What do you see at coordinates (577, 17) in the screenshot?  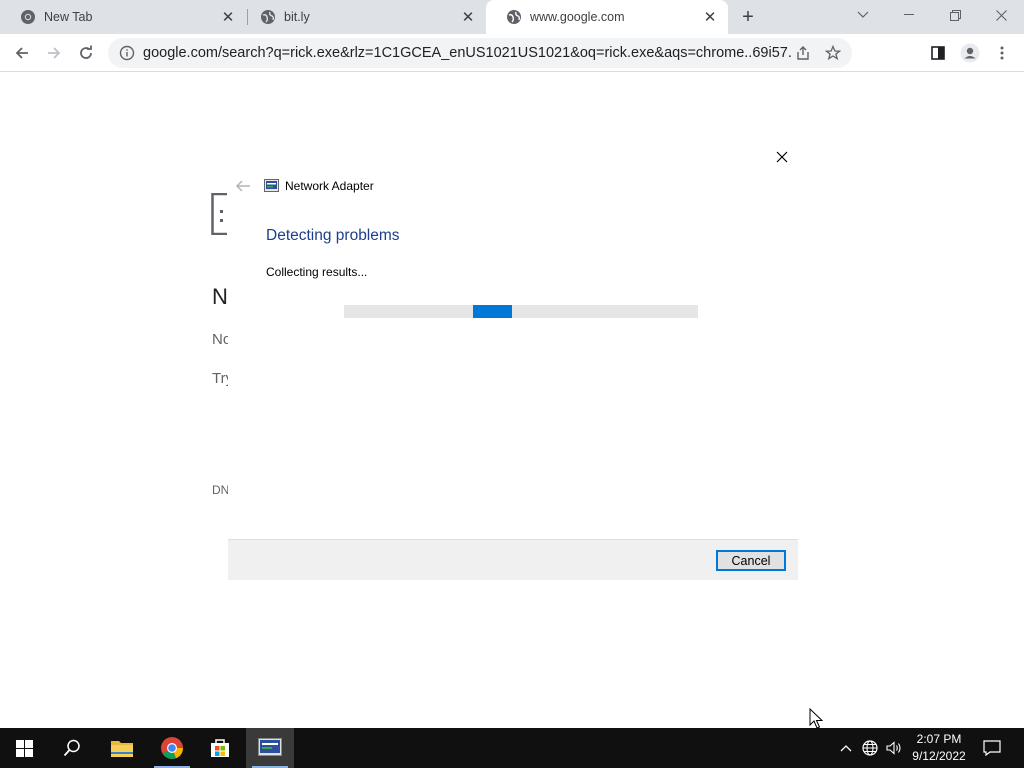 I see `tab-title: www.google.com` at bounding box center [577, 17].